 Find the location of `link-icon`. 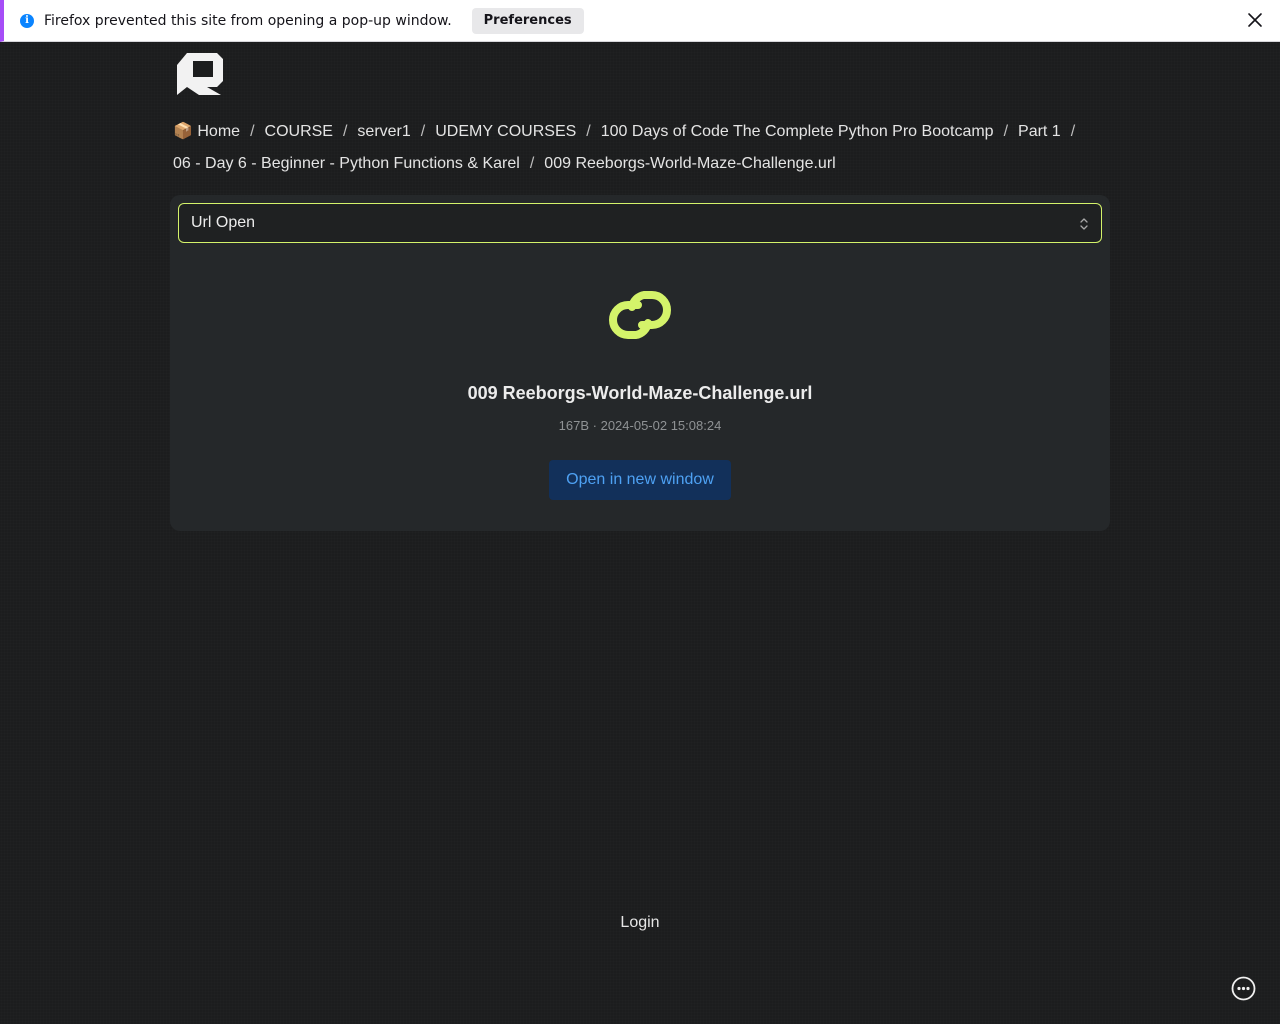

link-icon is located at coordinates (640, 315).